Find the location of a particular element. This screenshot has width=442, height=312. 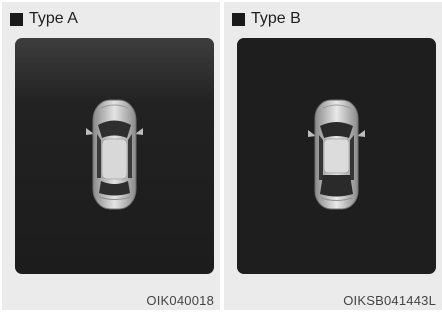

image-code: OIKSB041443L is located at coordinates (389, 300).